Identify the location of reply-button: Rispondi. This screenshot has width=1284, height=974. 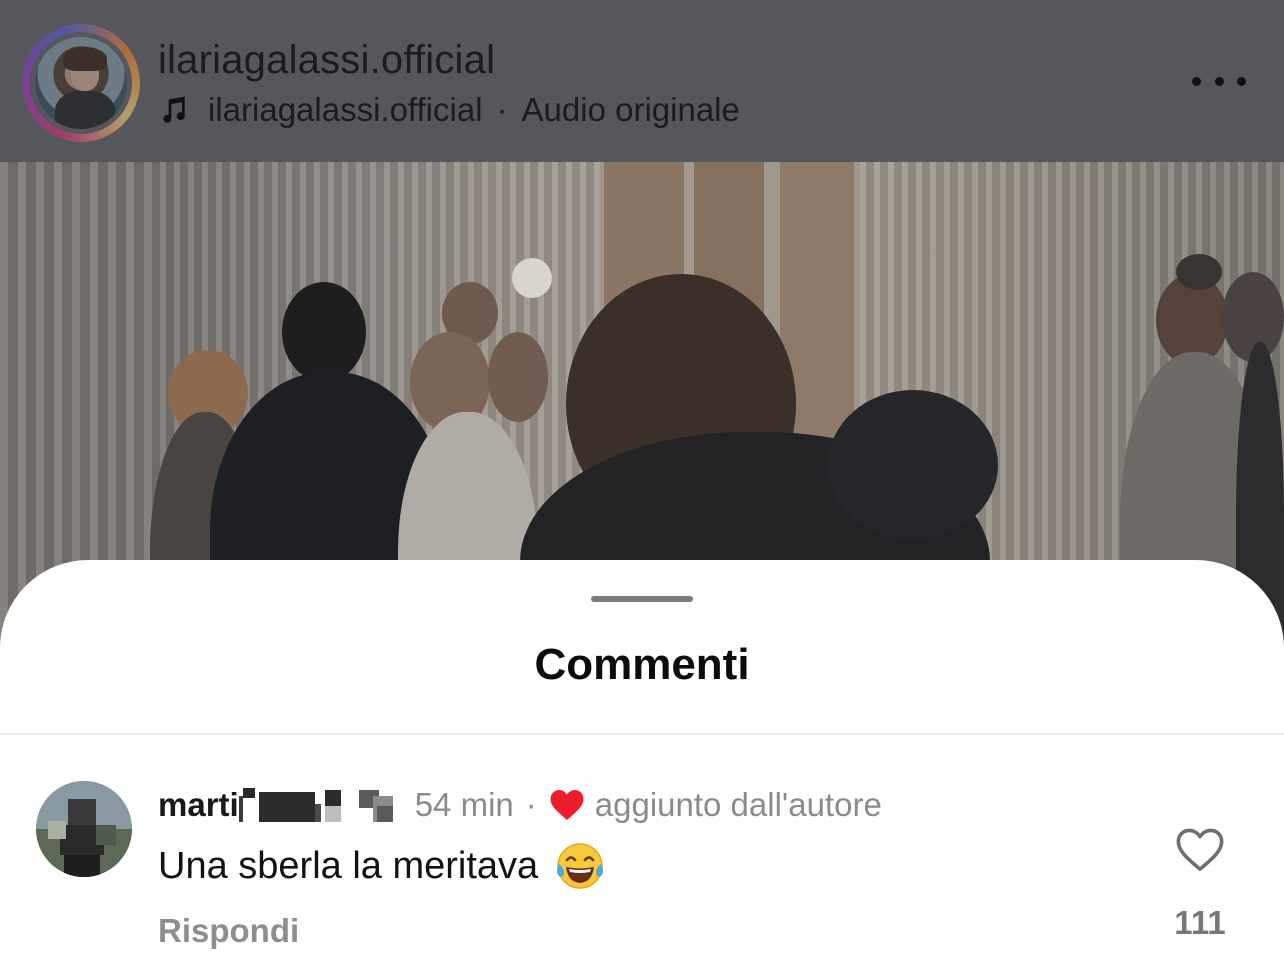
(228, 931).